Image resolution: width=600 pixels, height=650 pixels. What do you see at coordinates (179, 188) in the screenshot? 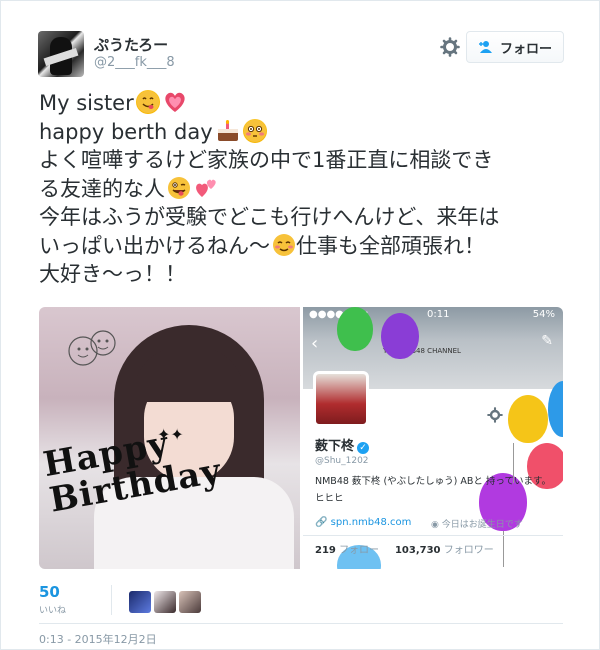
I see `winking-tongue-emoji-icon` at bounding box center [179, 188].